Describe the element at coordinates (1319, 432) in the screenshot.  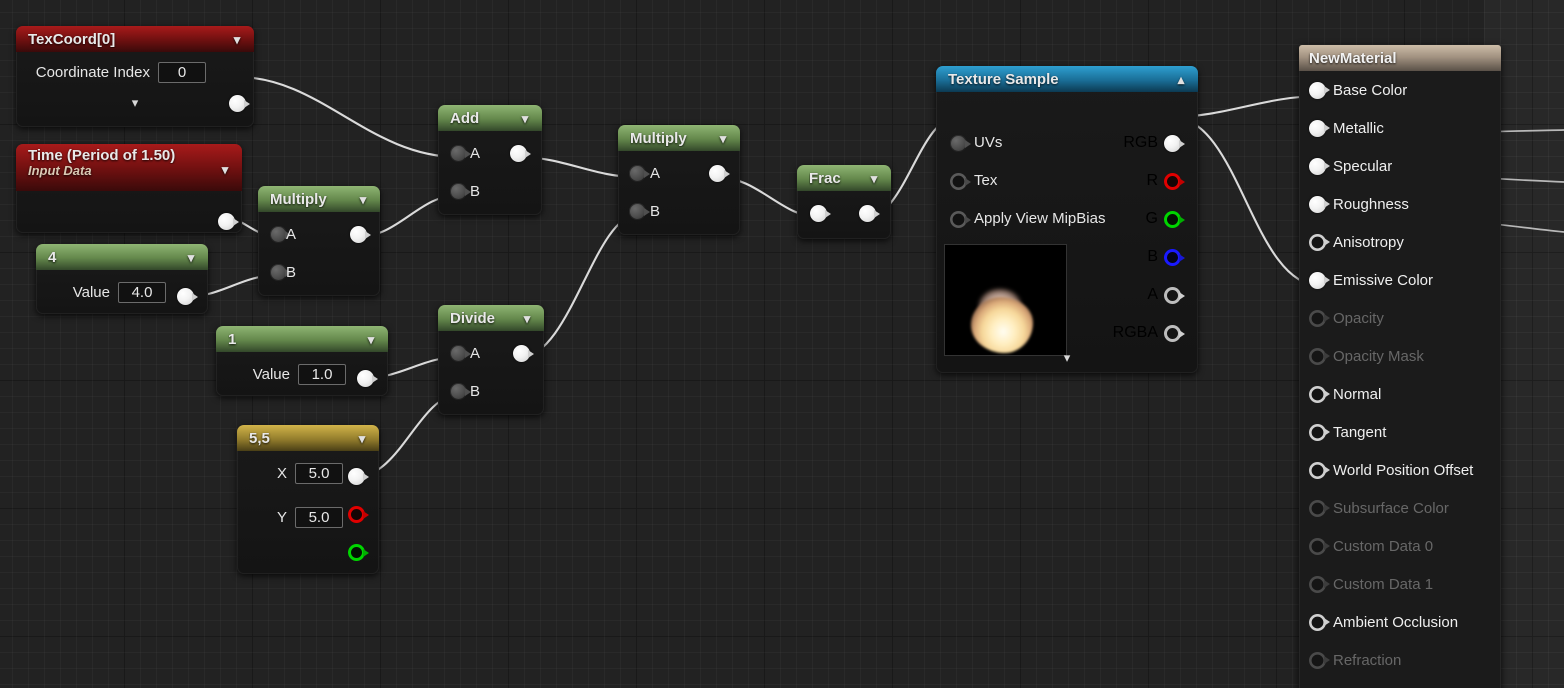
I see `material-pin-tangent-pin` at that location.